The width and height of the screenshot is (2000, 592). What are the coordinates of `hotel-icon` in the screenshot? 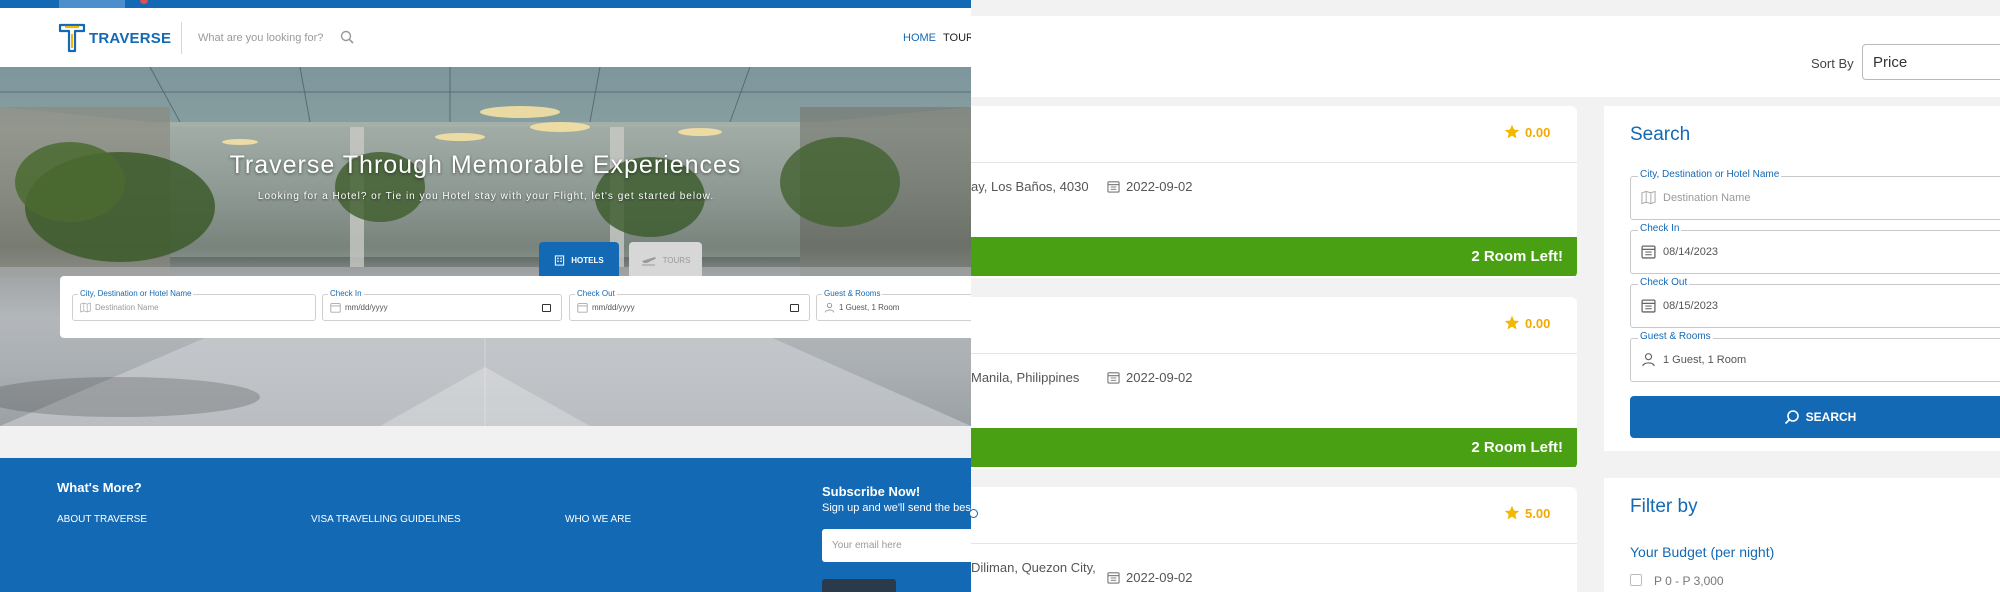 It's located at (560, 260).